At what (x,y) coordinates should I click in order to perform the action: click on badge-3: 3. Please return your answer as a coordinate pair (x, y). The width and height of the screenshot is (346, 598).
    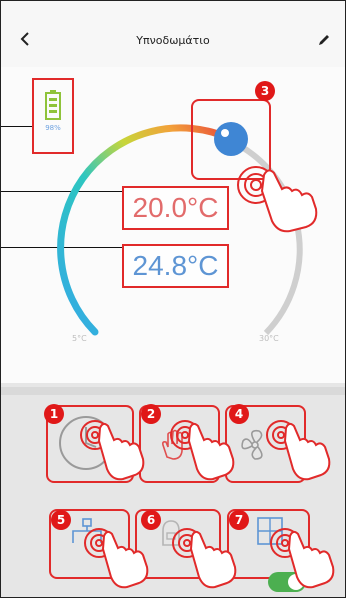
    Looking at the image, I should click on (265, 91).